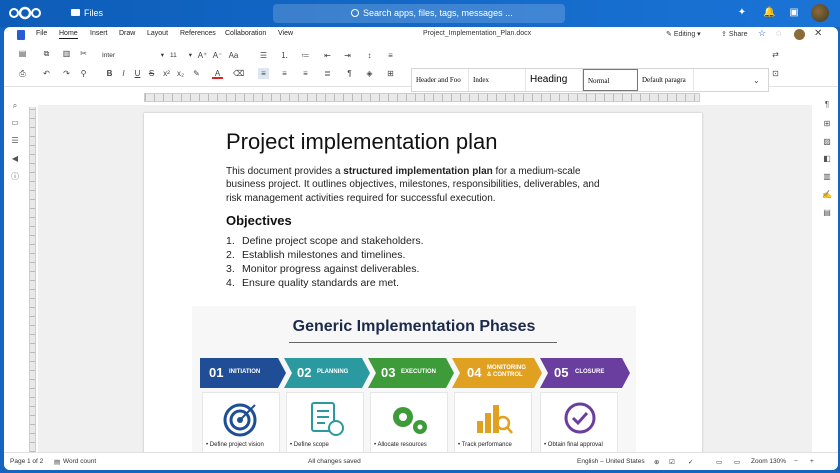 The width and height of the screenshot is (840, 473). I want to click on print-icon: ⎙, so click(22, 73).